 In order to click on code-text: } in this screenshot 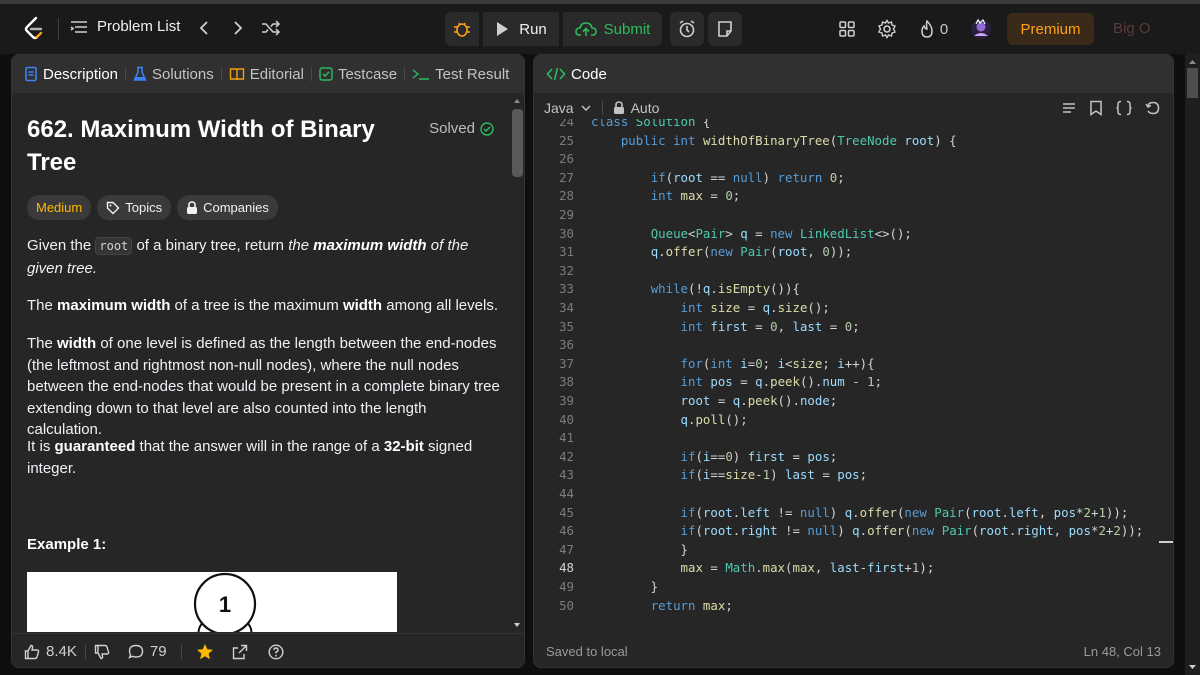, I will do `click(639, 549)`.